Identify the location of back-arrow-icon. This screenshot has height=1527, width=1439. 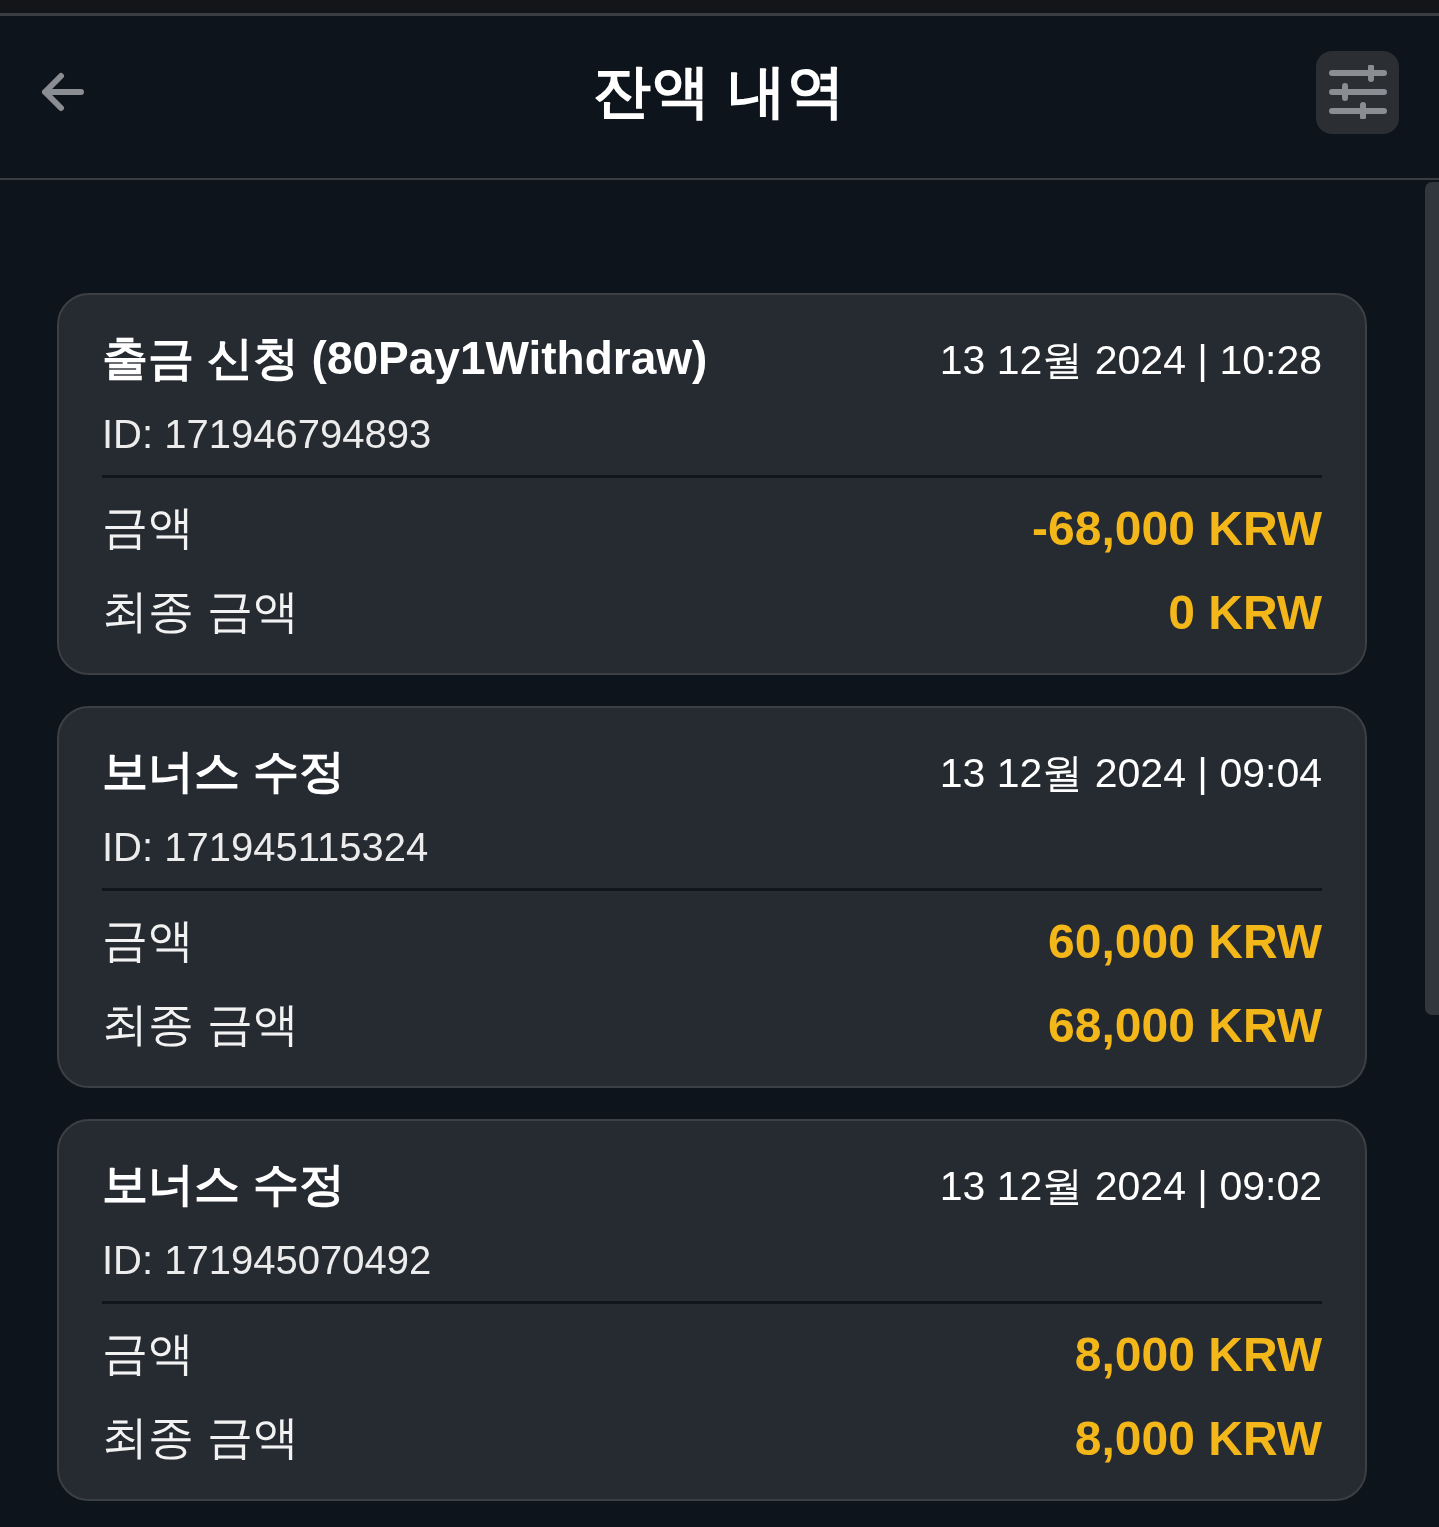
(62, 92).